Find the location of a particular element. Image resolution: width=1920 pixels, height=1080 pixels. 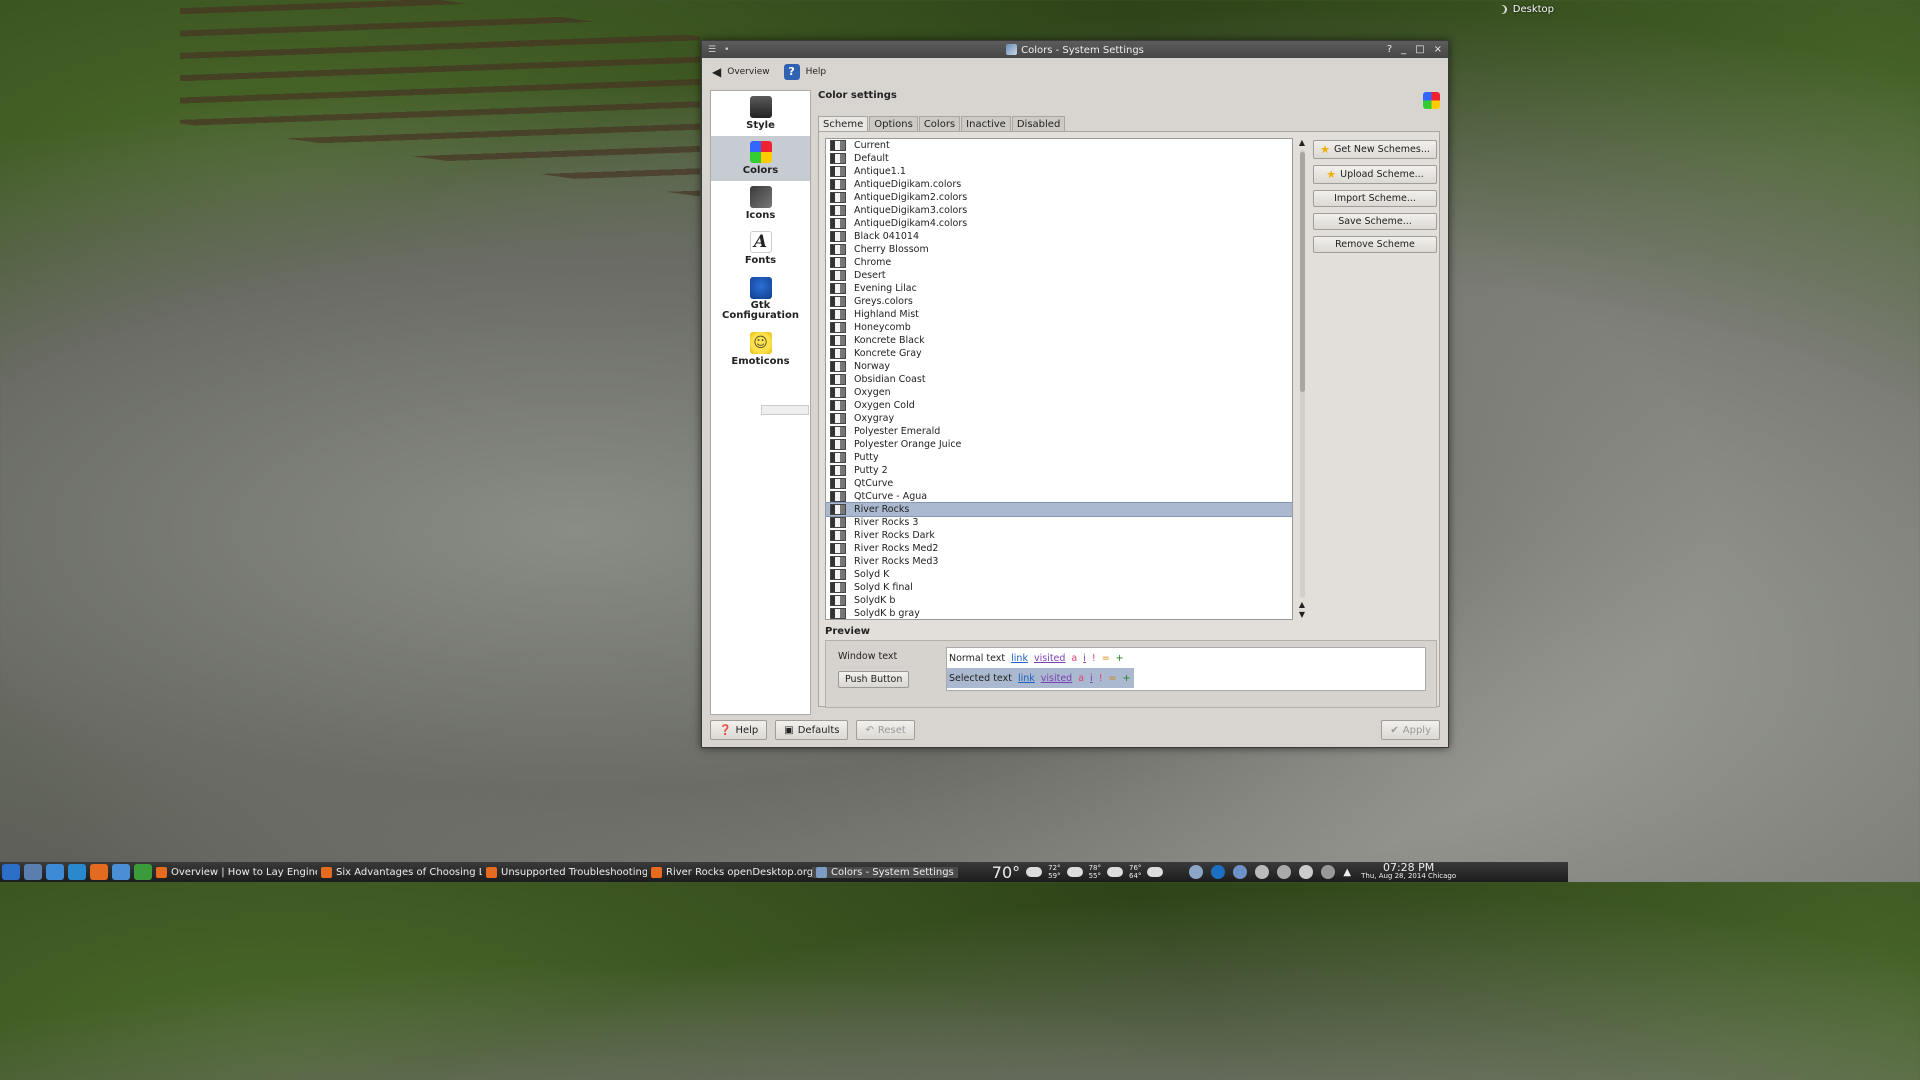

scheme-list-item: AntiqueDigikam.colors is located at coordinates (1059, 184).